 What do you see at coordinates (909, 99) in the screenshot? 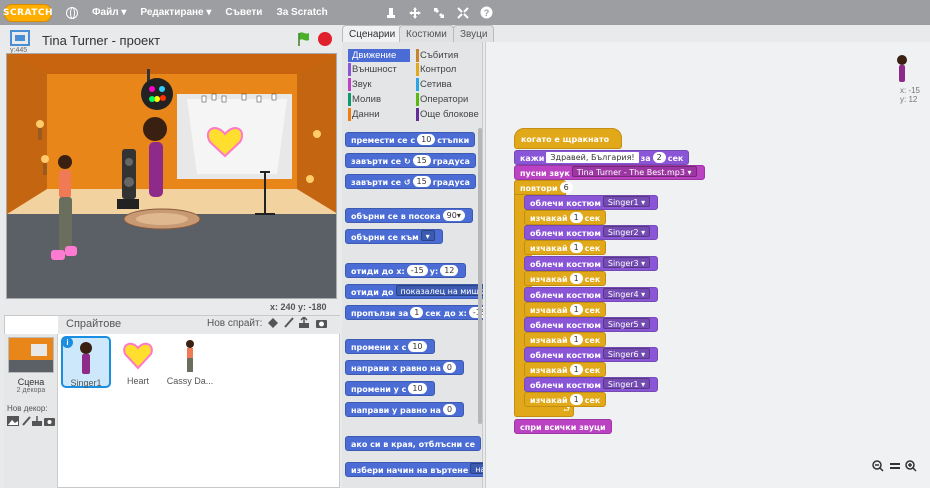
I see `sprite-y: y: 12` at bounding box center [909, 99].